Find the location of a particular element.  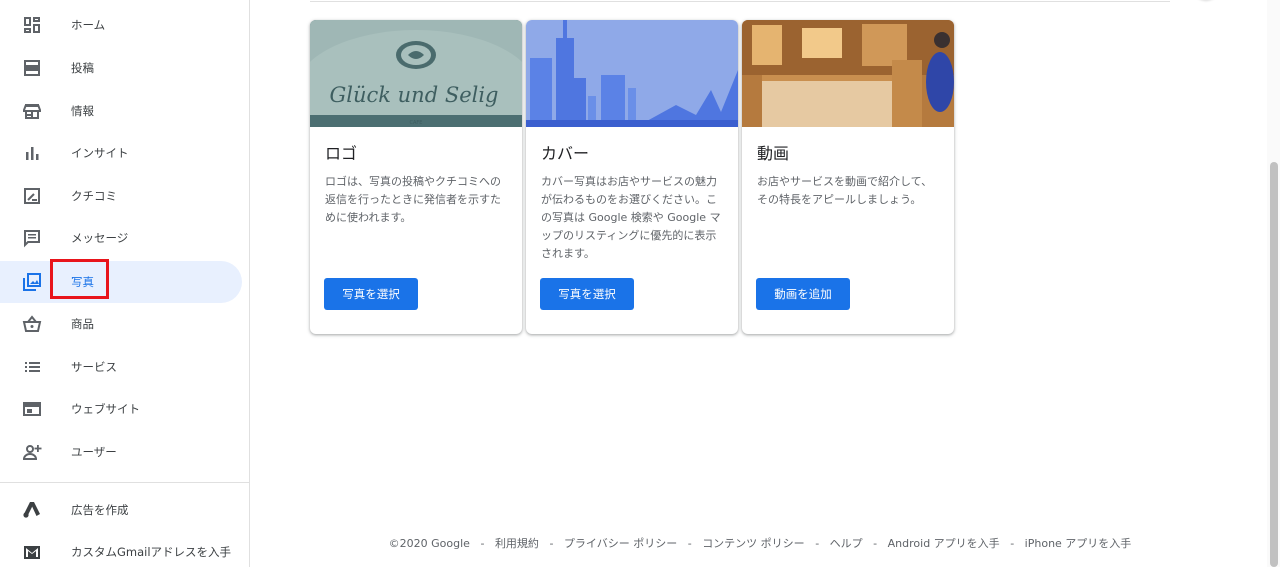

sidebar-item-users: ユーザー is located at coordinates (121, 452).